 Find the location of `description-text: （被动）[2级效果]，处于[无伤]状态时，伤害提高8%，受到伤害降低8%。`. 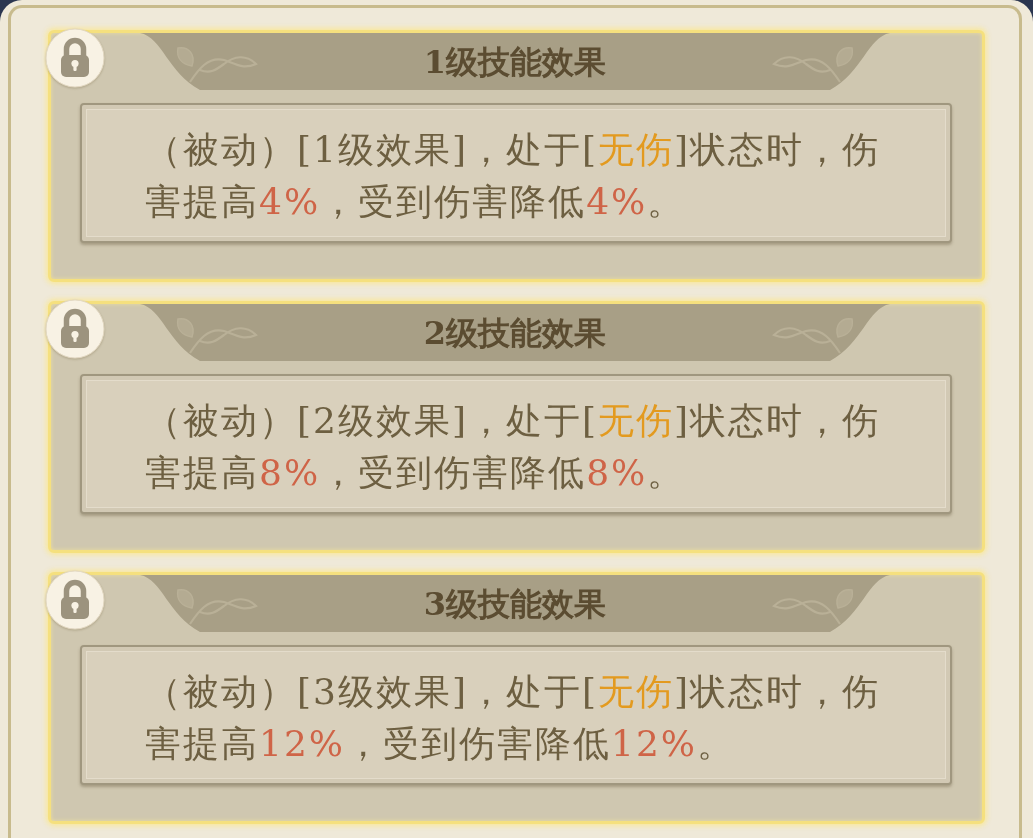

description-text: （被动）[2级效果]，处于[无伤]状态时，伤害提高8%，受到伤害降低8%。 is located at coordinates (513, 447).